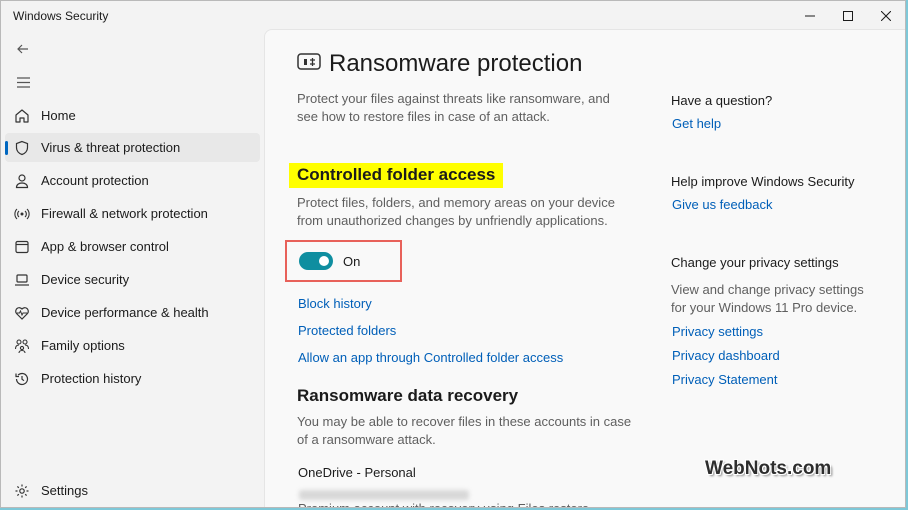 This screenshot has width=908, height=510. I want to click on sidebar-item-label: Virus & threat protection, so click(111, 147).